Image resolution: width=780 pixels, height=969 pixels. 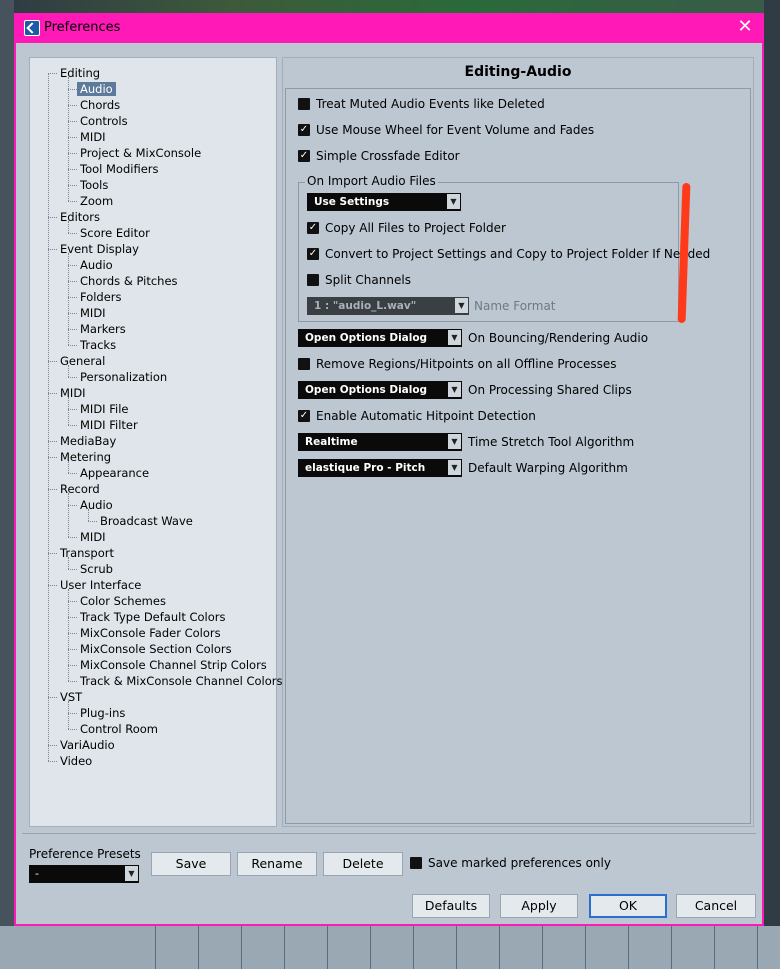 I want to click on tree-item: Folders, so click(x=101, y=297).